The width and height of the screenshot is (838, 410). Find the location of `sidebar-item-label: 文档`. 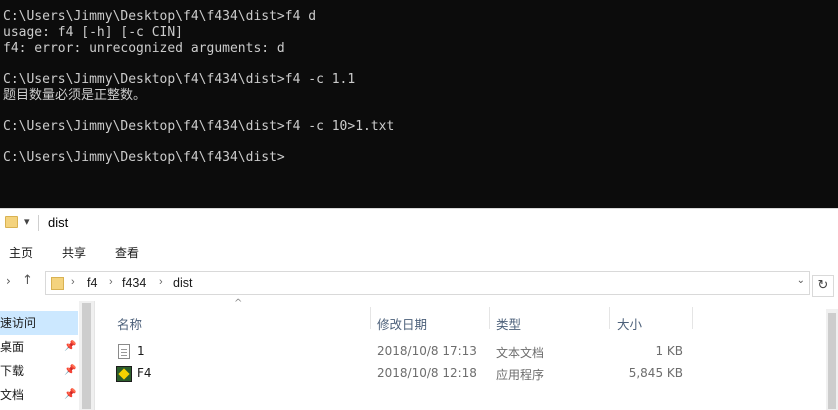

sidebar-item-label: 文档 is located at coordinates (12, 395).